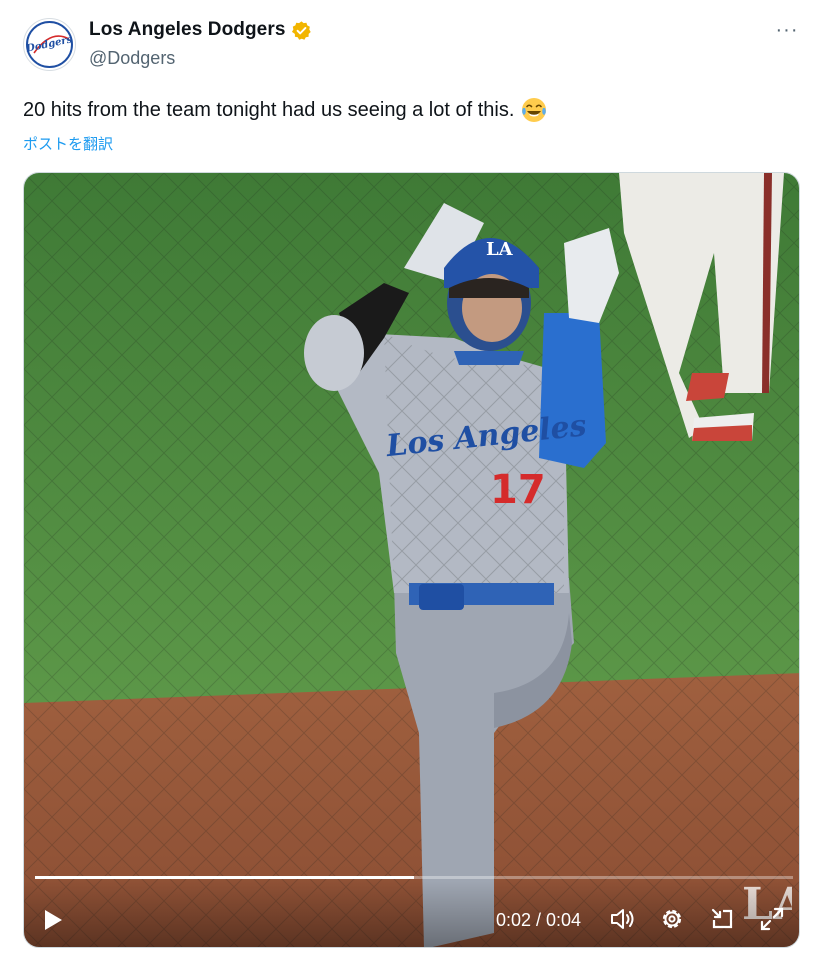  I want to click on display-name: Los Angeles Dodgers, so click(187, 30).